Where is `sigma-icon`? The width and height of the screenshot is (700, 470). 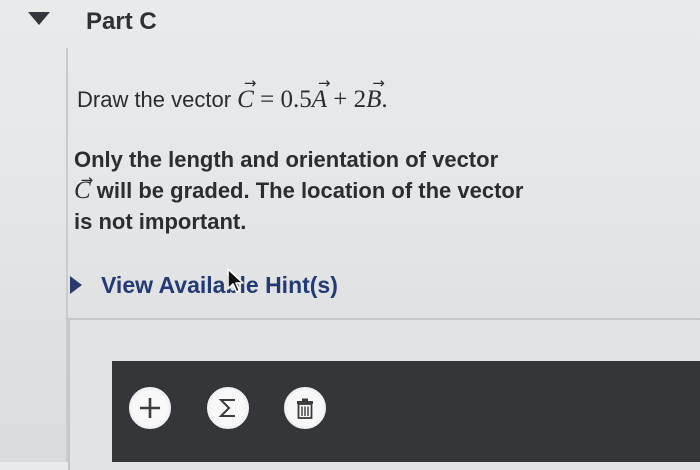
sigma-icon is located at coordinates (226, 408).